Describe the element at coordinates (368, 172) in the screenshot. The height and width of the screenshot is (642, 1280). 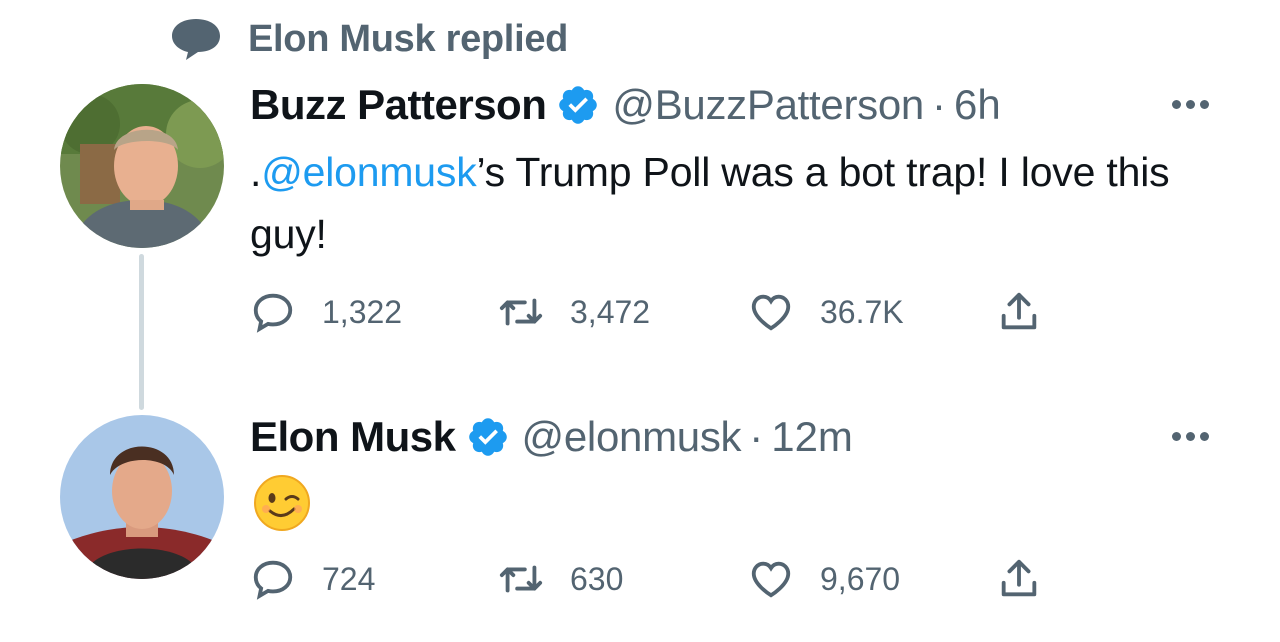
I see `mention-link: @elonmusk` at that location.